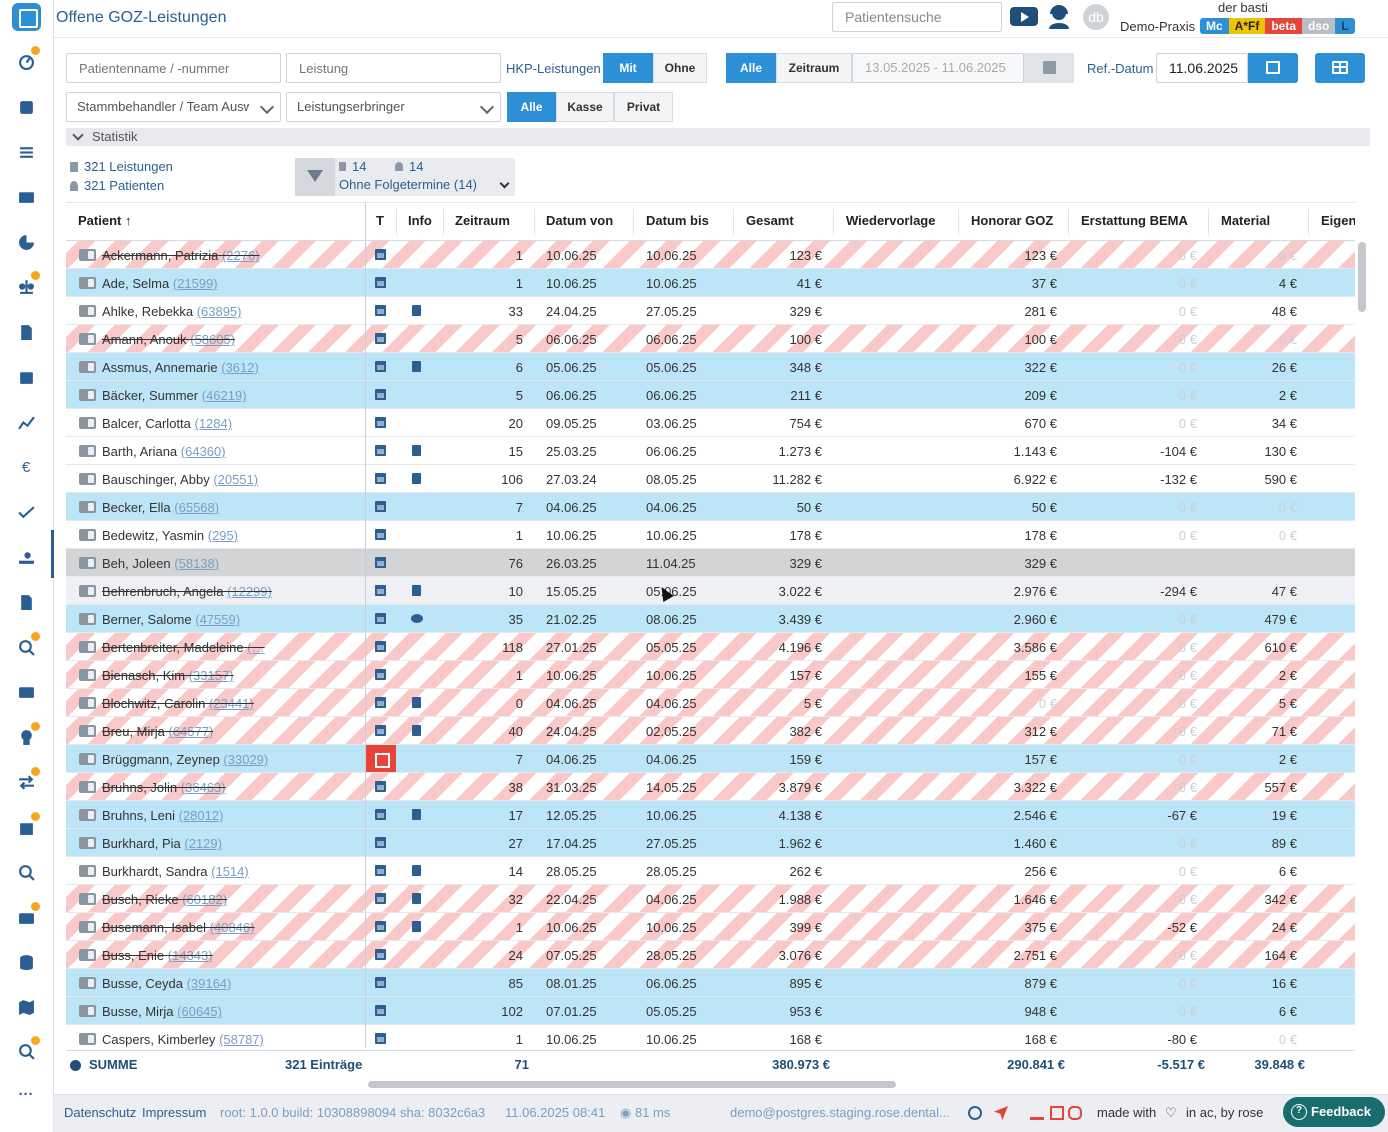  What do you see at coordinates (178, 927) in the screenshot?
I see `patient-name: Busemann, Isabel (40846)` at bounding box center [178, 927].